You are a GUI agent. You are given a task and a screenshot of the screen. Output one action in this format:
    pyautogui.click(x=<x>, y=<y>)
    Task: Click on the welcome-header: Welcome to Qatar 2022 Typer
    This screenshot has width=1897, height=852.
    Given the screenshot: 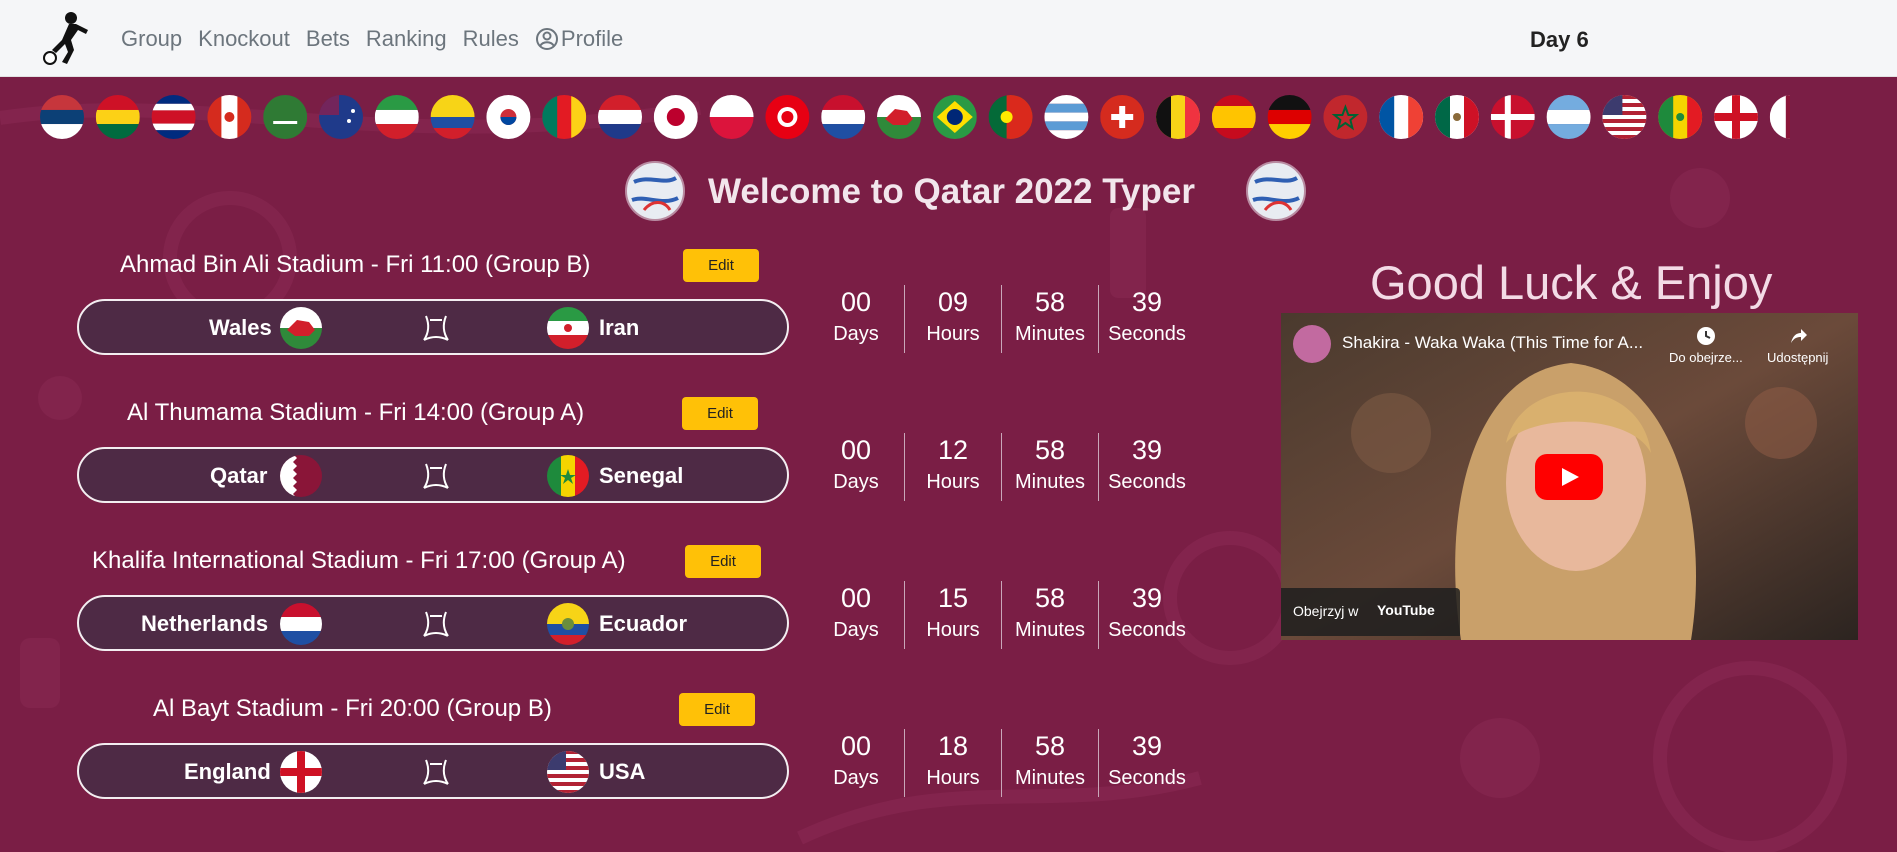 What is the action you would take?
    pyautogui.click(x=948, y=193)
    